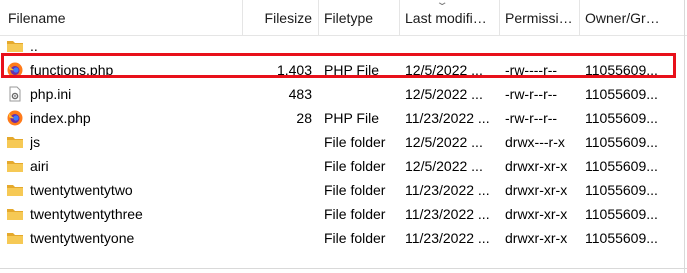 This screenshot has width=687, height=273. Describe the element at coordinates (86, 214) in the screenshot. I see `file-name: twentytwentythree` at that location.